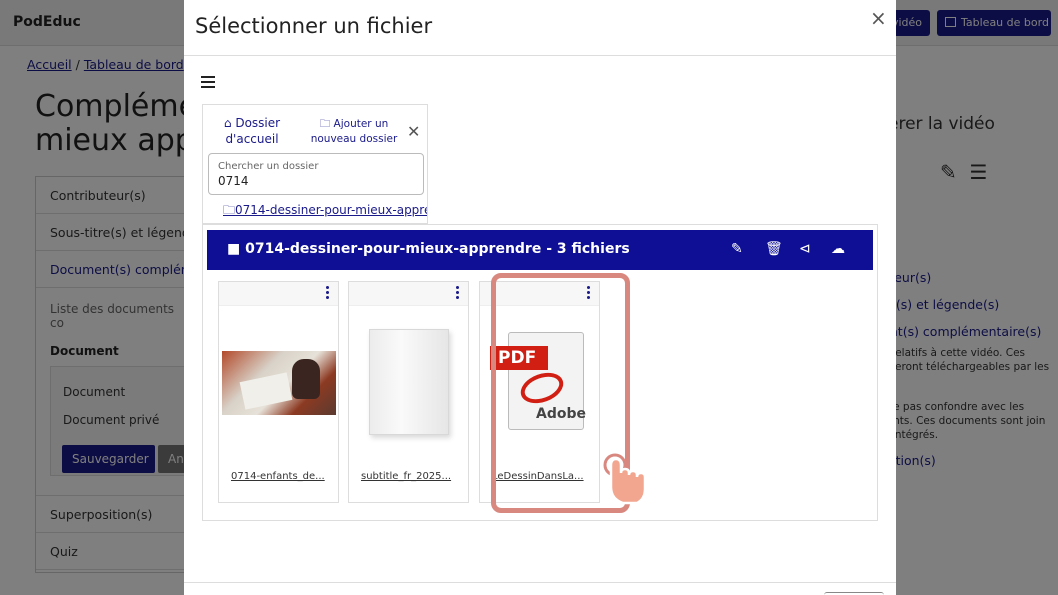 The image size is (1058, 595). I want to click on home-folder-link: ⌂ Dossier d'accueil, so click(252, 131).